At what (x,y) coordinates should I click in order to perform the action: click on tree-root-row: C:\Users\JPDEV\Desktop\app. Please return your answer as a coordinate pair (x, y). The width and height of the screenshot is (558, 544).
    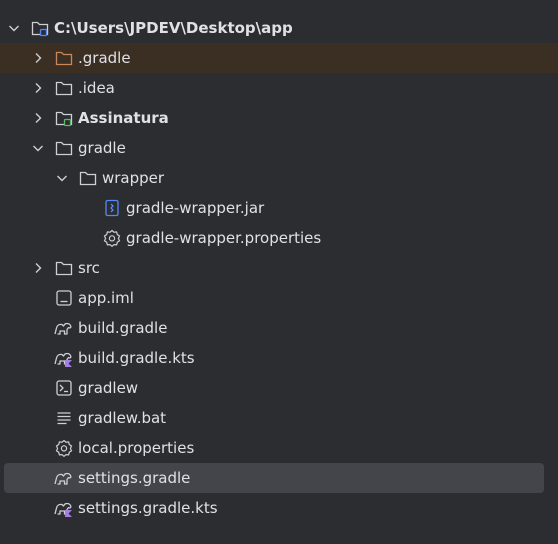
    Looking at the image, I should click on (279, 28).